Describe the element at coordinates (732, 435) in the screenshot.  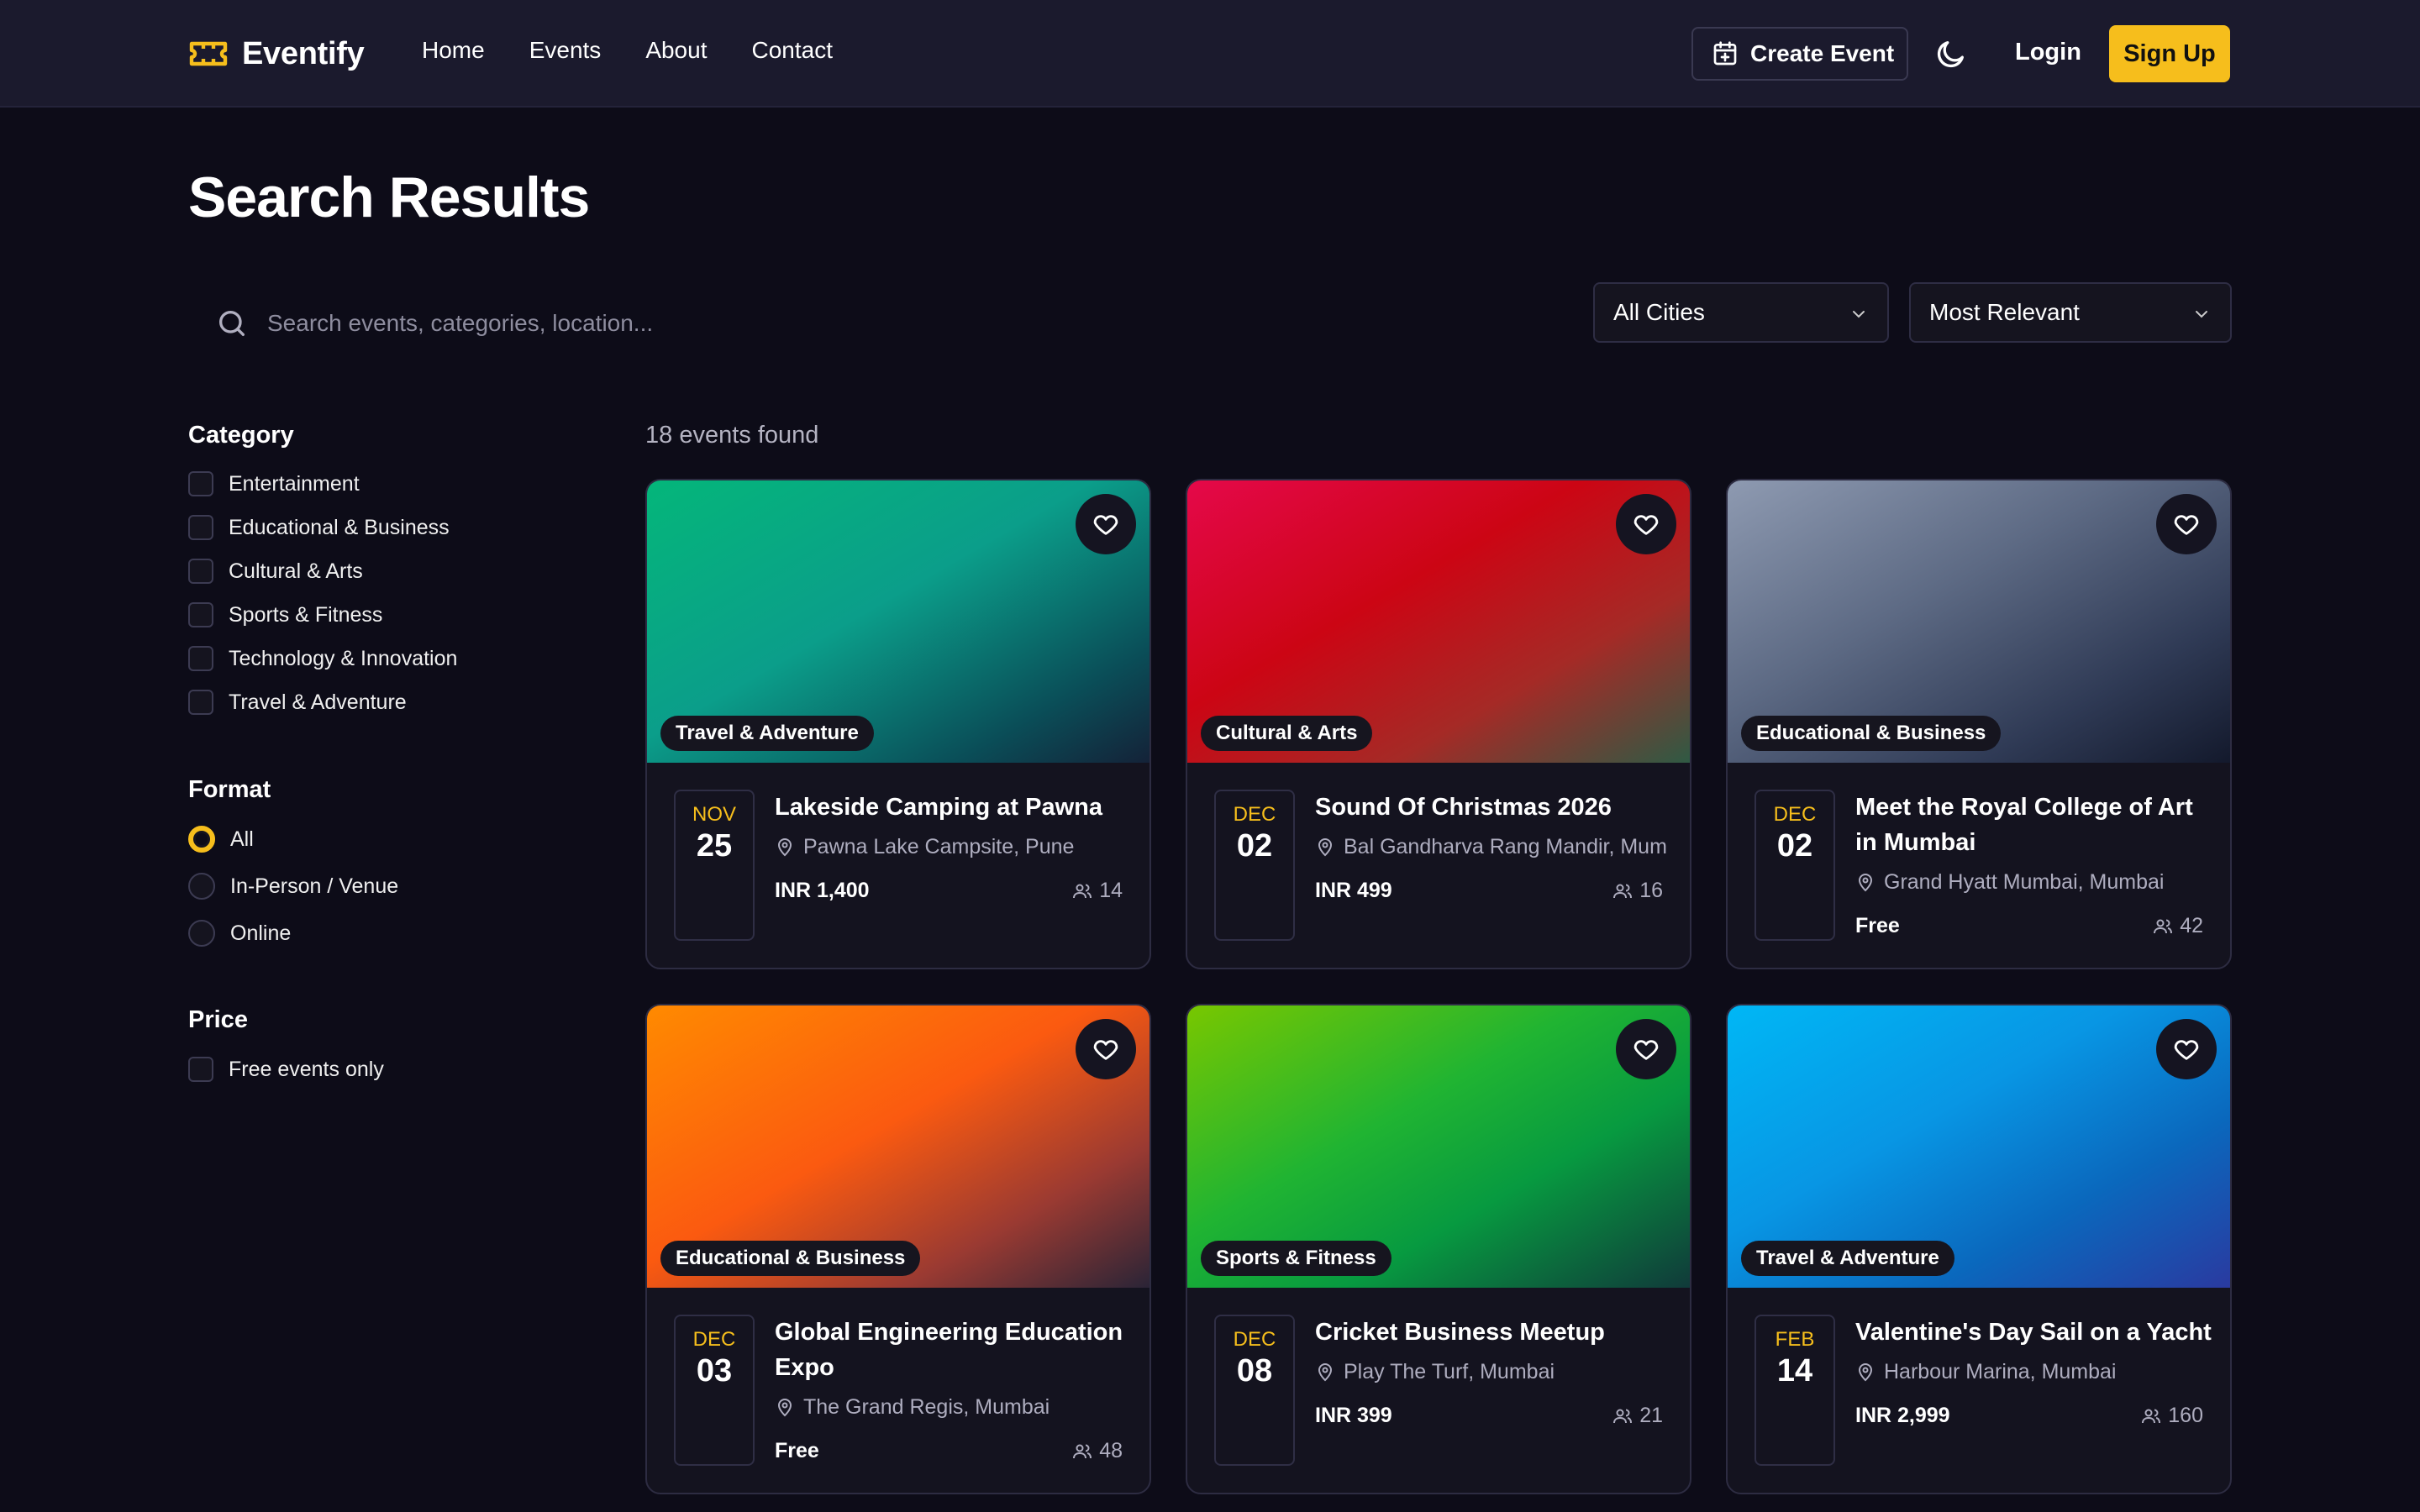
I see `results-count: 18 events found` at that location.